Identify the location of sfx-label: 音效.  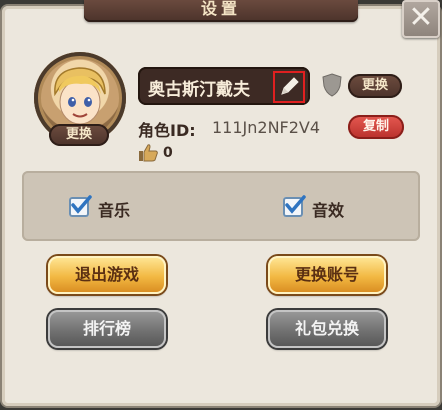
(328, 210).